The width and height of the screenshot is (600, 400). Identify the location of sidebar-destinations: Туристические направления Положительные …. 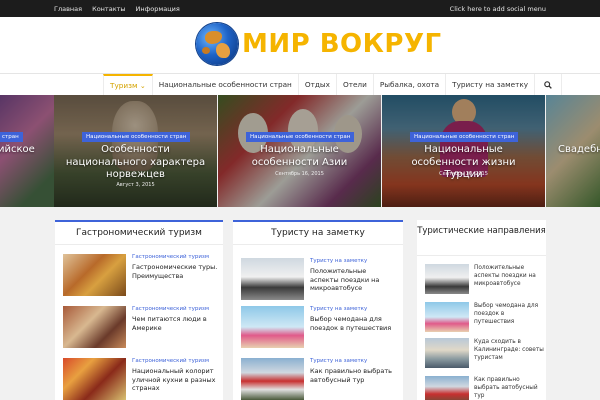
(481, 310).